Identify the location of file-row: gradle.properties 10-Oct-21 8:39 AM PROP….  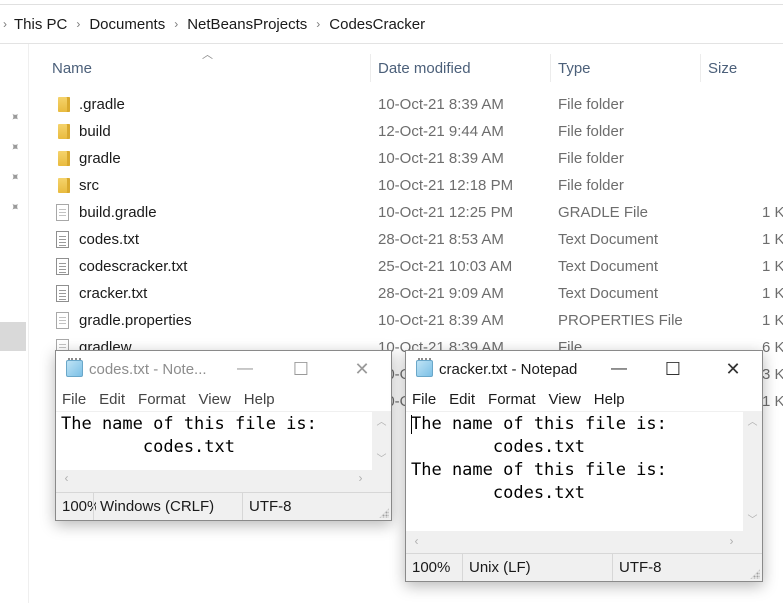
(391, 321).